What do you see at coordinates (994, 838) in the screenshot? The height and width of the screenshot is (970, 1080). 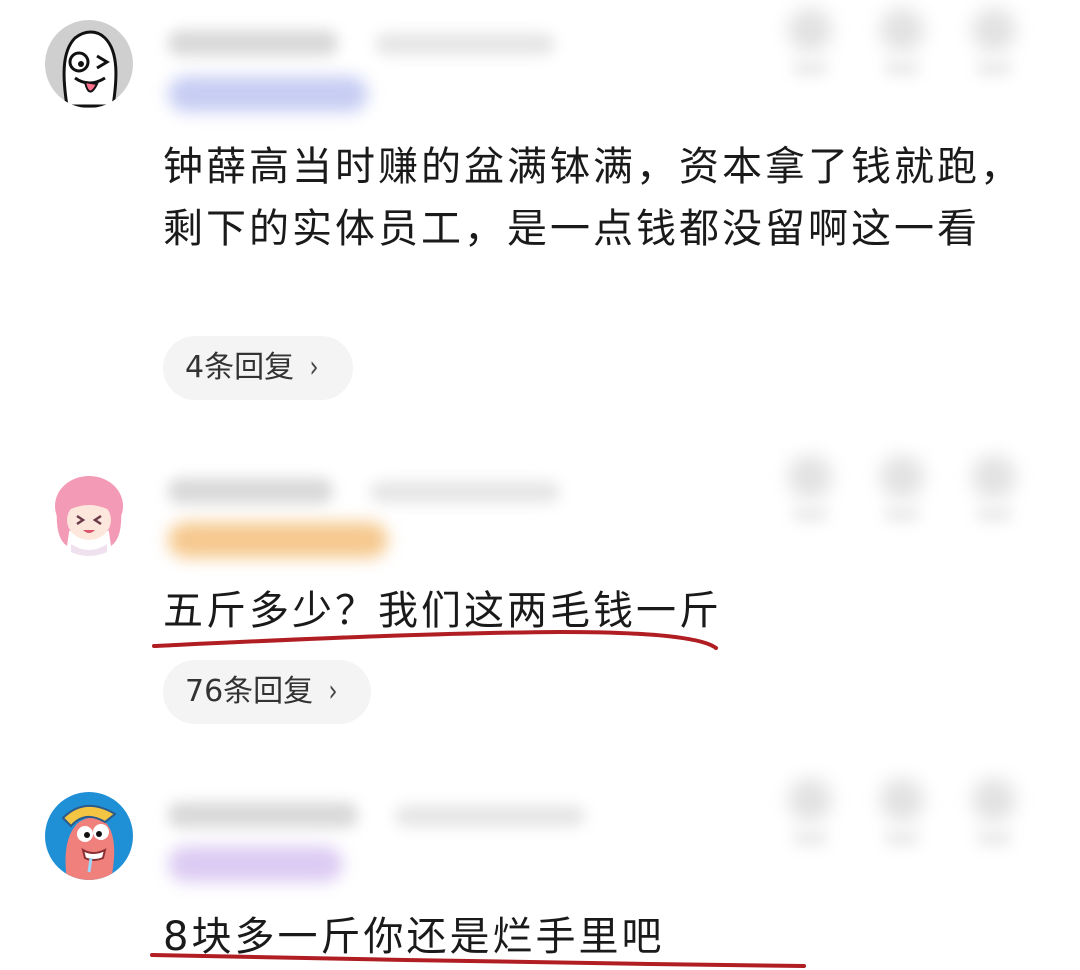 I see `share-count-blurred` at bounding box center [994, 838].